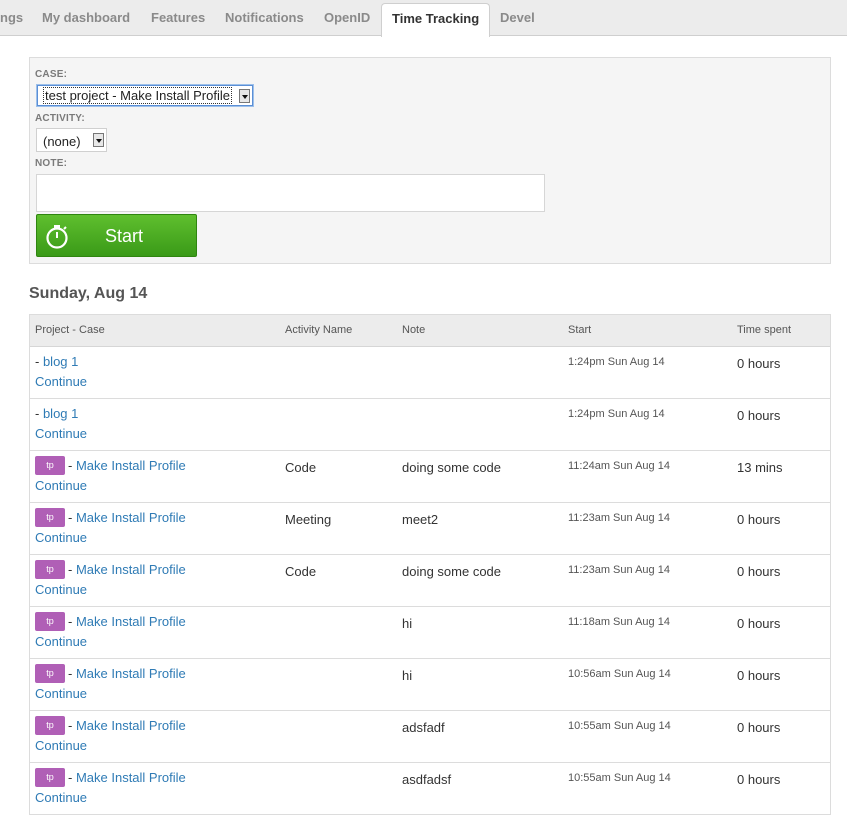 This screenshot has width=847, height=815. What do you see at coordinates (51, 163) in the screenshot?
I see `note-label: NOTE:` at bounding box center [51, 163].